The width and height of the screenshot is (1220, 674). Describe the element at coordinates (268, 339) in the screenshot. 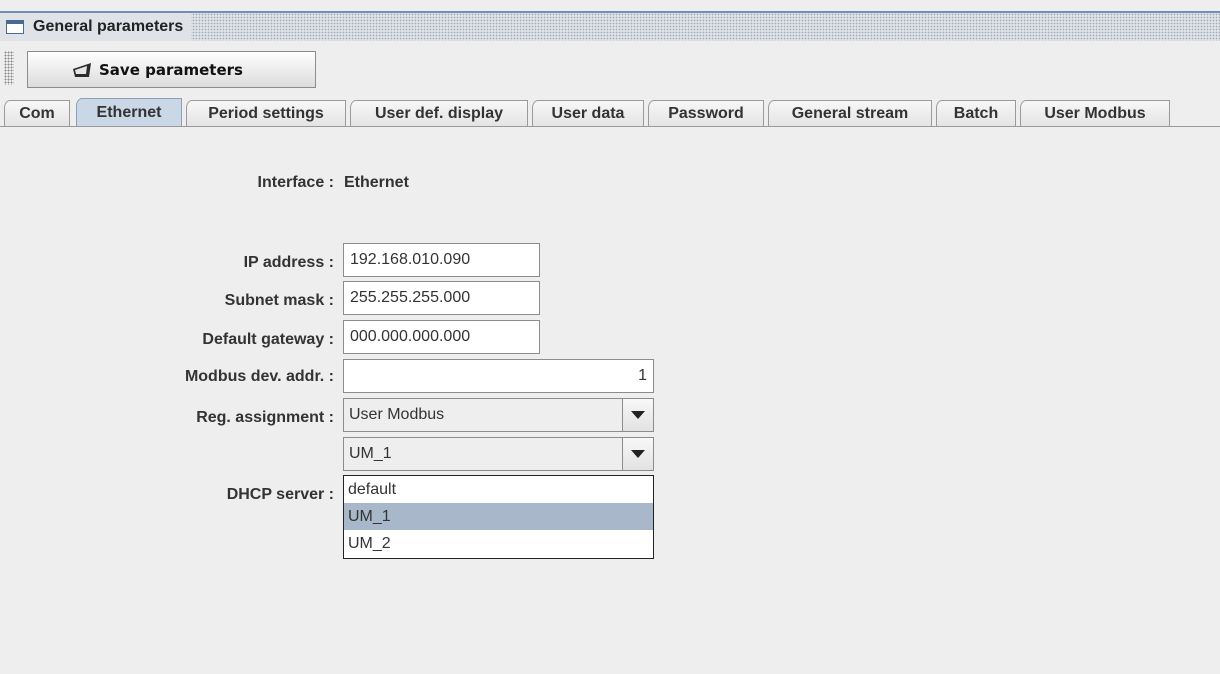

I see `default-gateway-label: Default gateway :` at that location.